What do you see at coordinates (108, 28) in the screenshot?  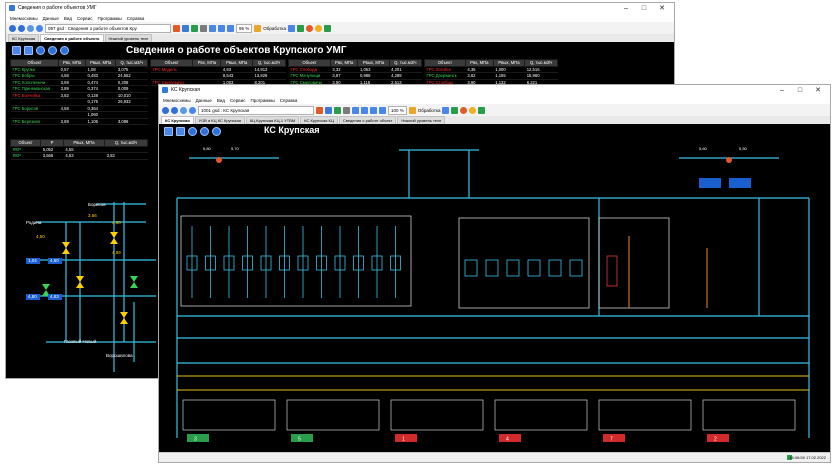 I see `address-field: 097 gsd : Сведения о работе объектов Кру` at bounding box center [108, 28].